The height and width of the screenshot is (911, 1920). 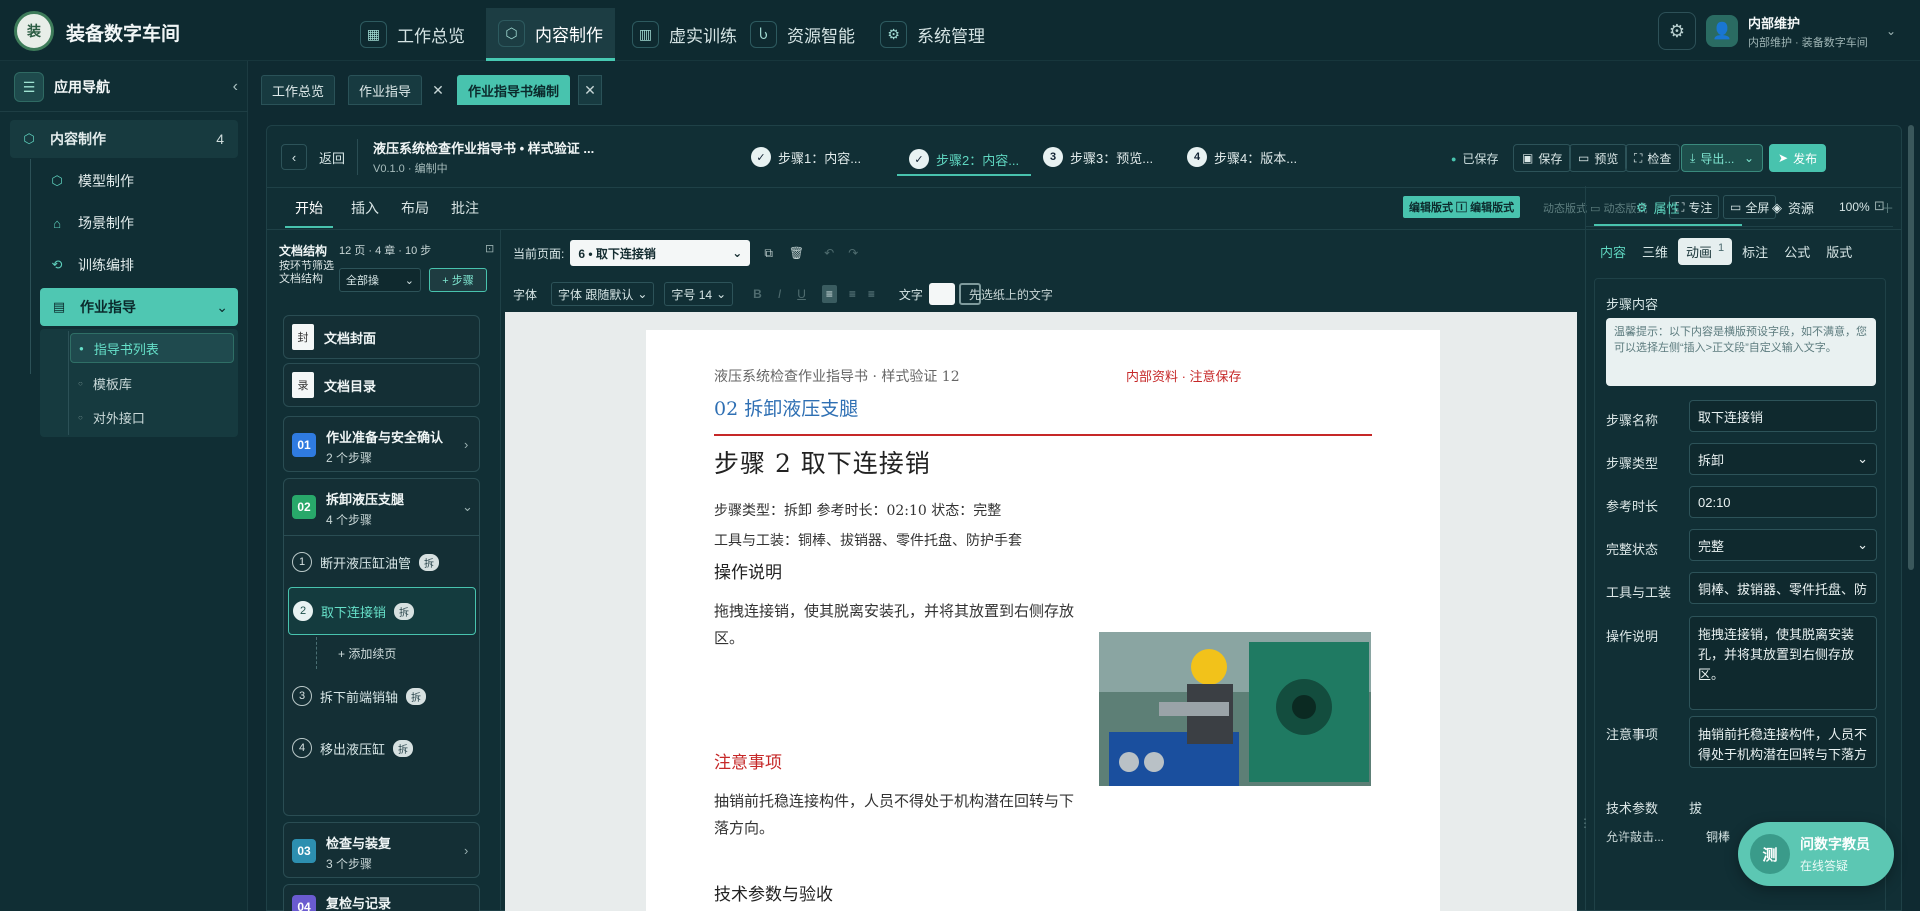 I want to click on sidebar-subitem-api: ○ 对外接口, so click(x=111, y=417).